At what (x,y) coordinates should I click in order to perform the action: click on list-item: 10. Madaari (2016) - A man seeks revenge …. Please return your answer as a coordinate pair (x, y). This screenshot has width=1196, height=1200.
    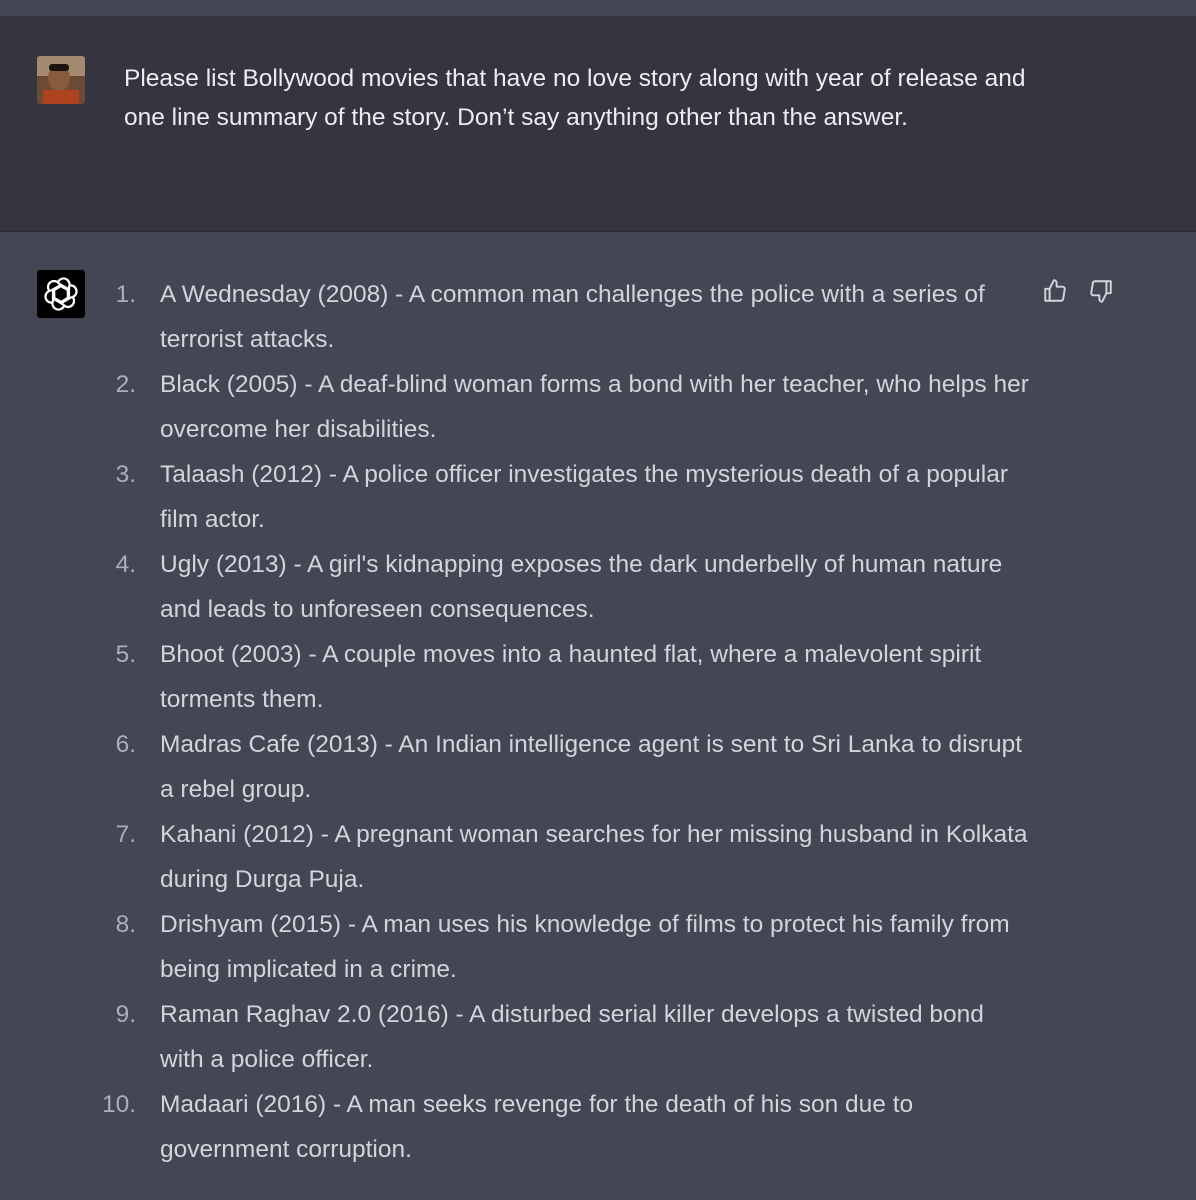
    Looking at the image, I should click on (515, 1127).